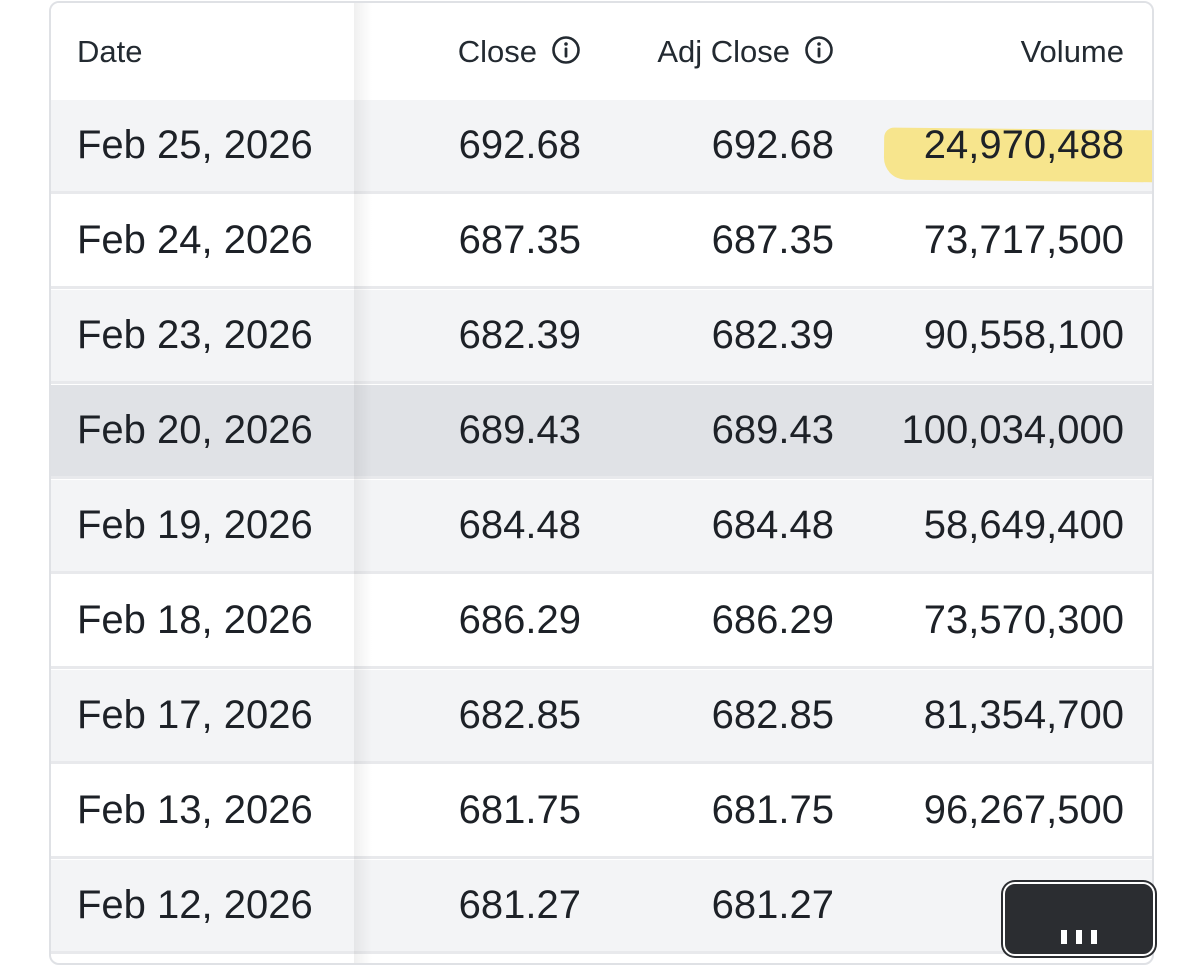 Image resolution: width=1200 pixels, height=965 pixels. What do you see at coordinates (772, 430) in the screenshot?
I see `adj-close-cell-text: 689.43` at bounding box center [772, 430].